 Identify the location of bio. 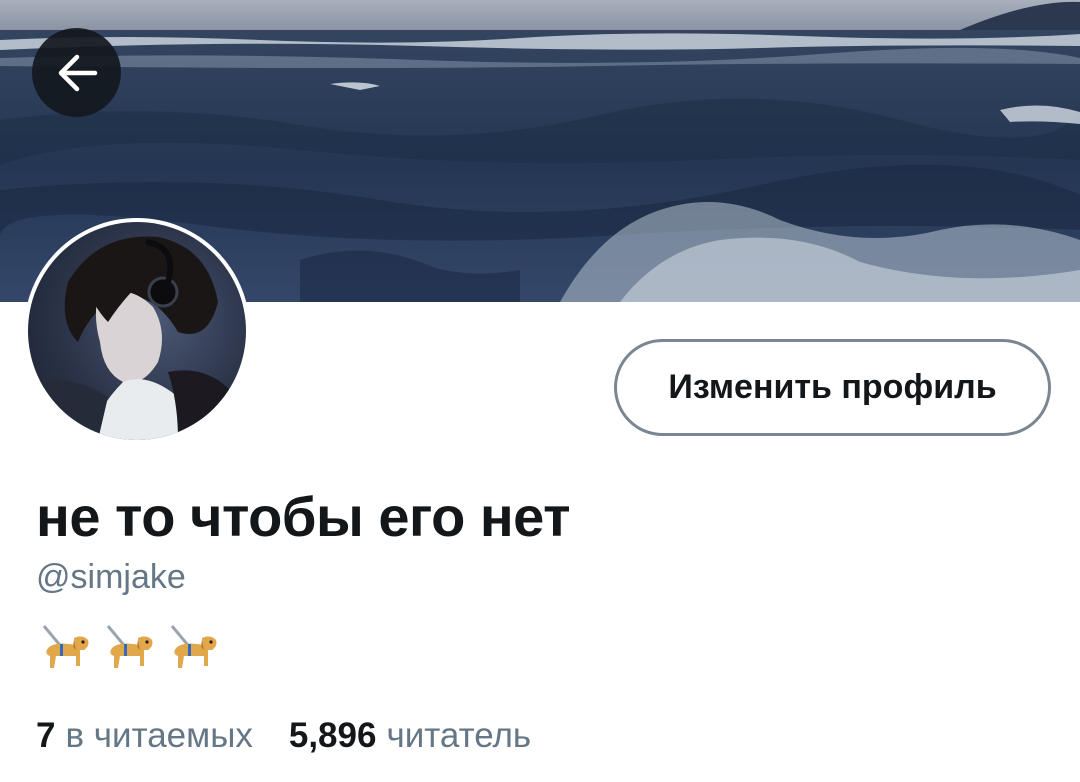
(127, 649).